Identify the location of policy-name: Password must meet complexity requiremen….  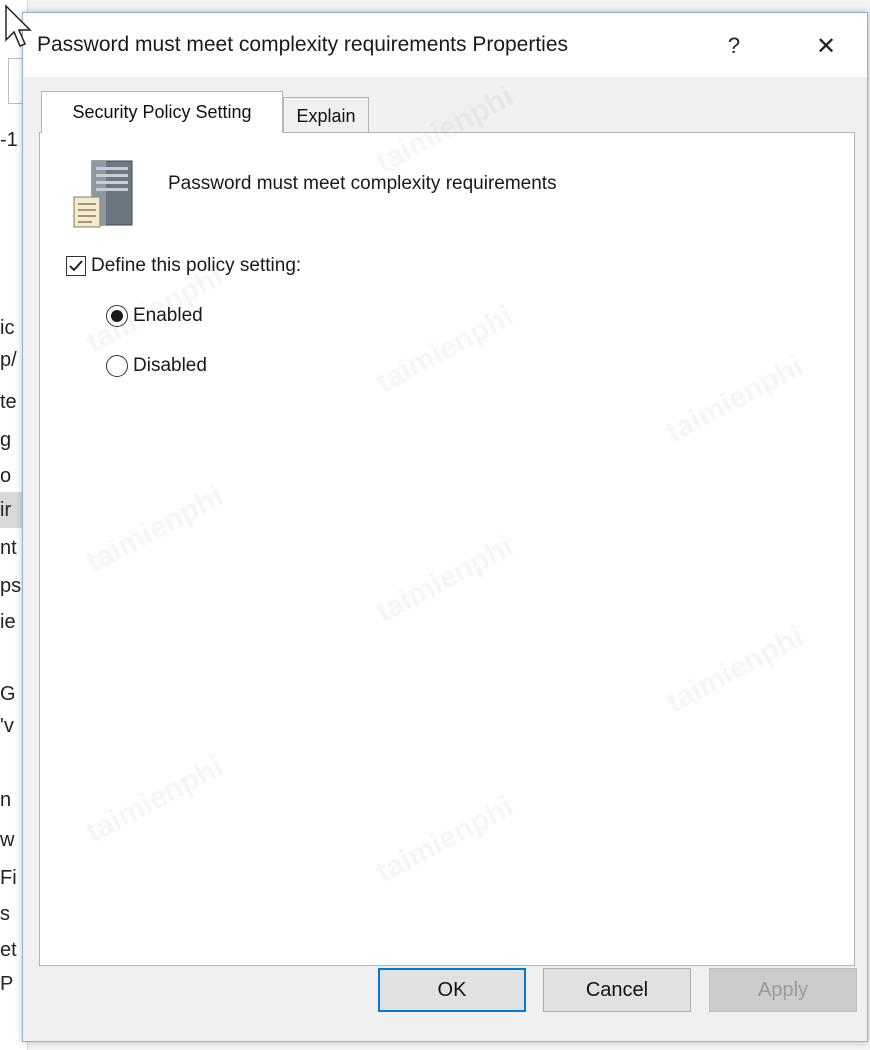
(362, 183).